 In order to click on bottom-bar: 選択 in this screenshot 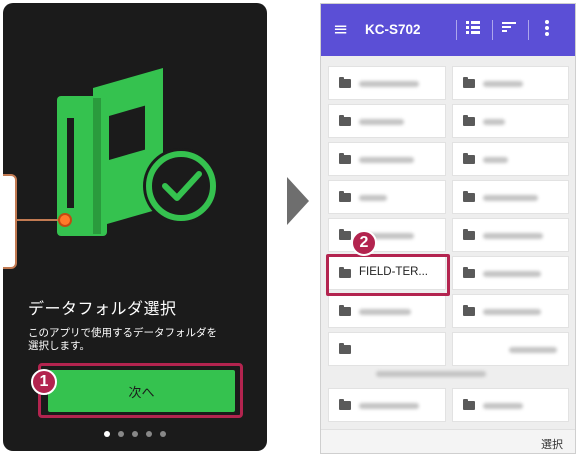, I will do `click(448, 441)`.